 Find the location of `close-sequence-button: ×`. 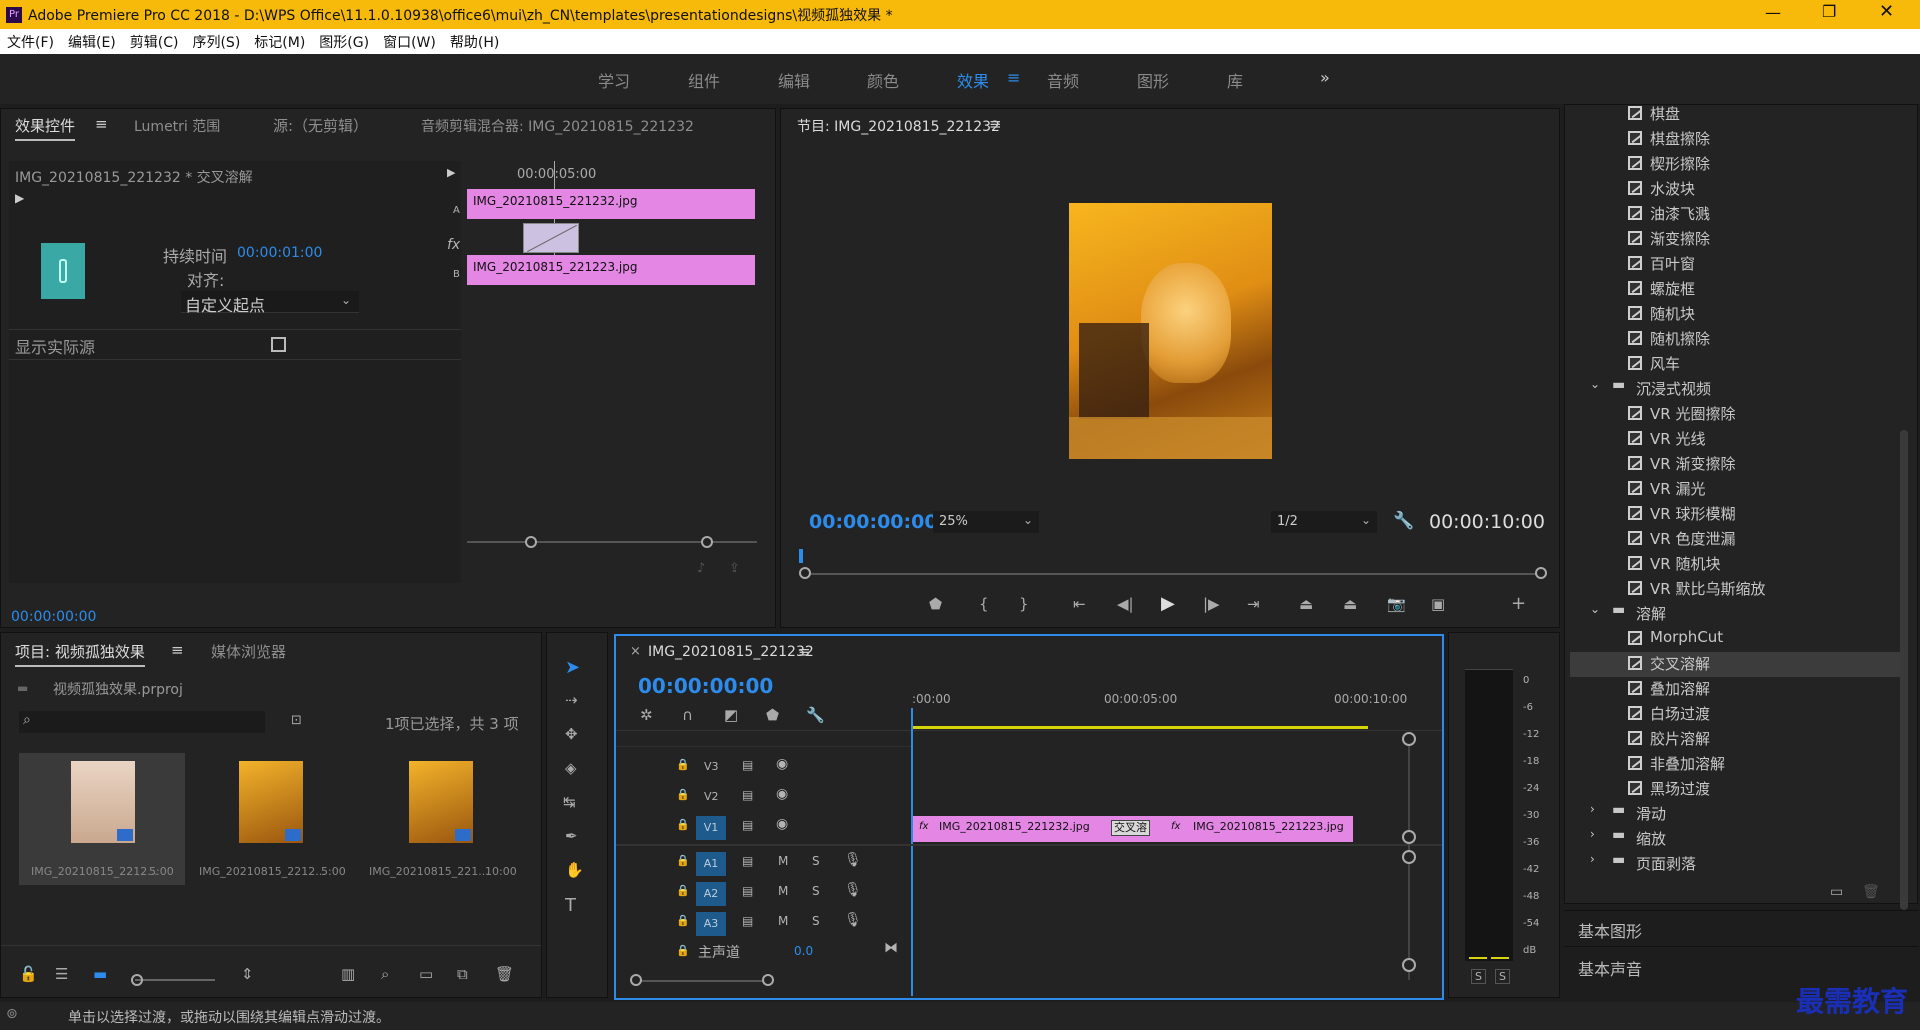

close-sequence-button: × is located at coordinates (635, 651).